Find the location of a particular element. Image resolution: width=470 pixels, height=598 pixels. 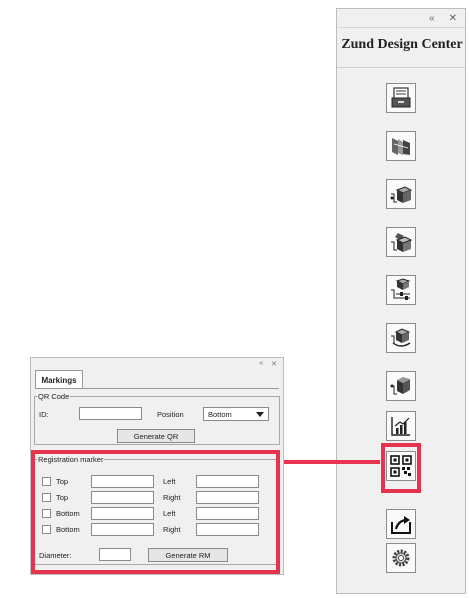

gear-icon is located at coordinates (401, 558).